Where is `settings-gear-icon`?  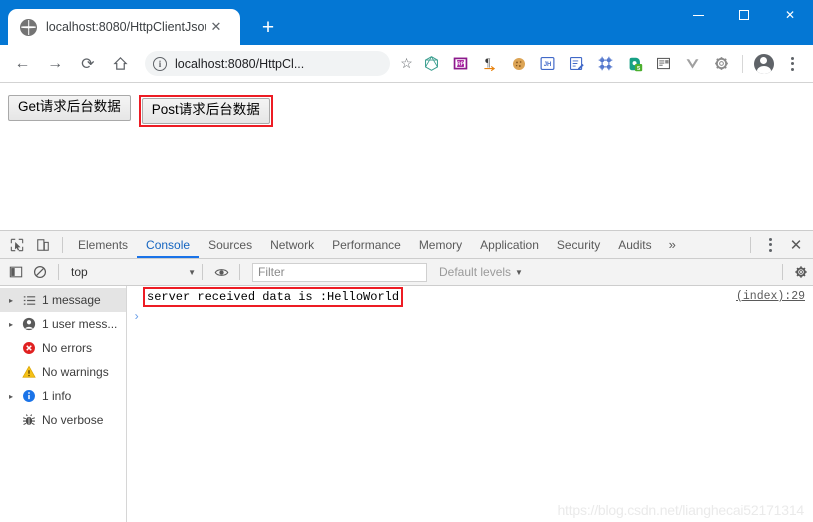 settings-gear-icon is located at coordinates (801, 272).